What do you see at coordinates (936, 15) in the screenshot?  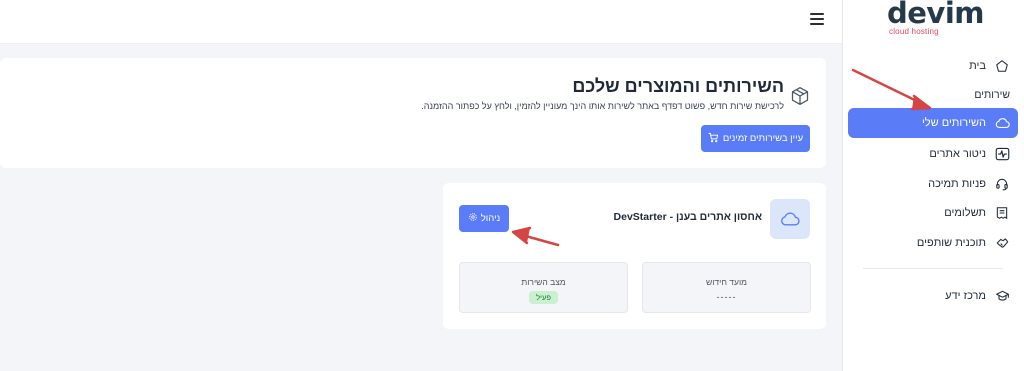 I see `logo-name: devim` at bounding box center [936, 15].